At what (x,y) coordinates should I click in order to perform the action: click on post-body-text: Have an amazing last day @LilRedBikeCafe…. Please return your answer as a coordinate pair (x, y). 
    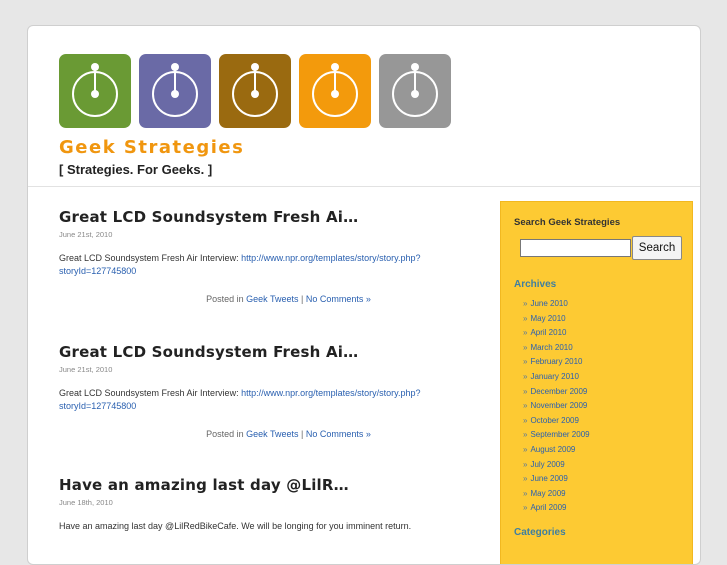
    Looking at the image, I should click on (235, 526).